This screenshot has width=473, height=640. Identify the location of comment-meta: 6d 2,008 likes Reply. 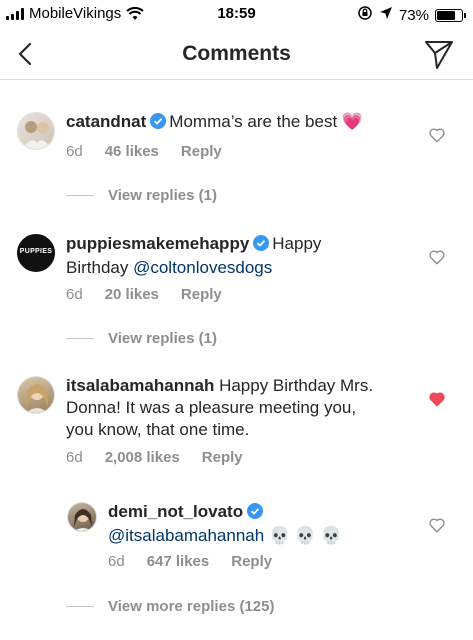
(154, 457).